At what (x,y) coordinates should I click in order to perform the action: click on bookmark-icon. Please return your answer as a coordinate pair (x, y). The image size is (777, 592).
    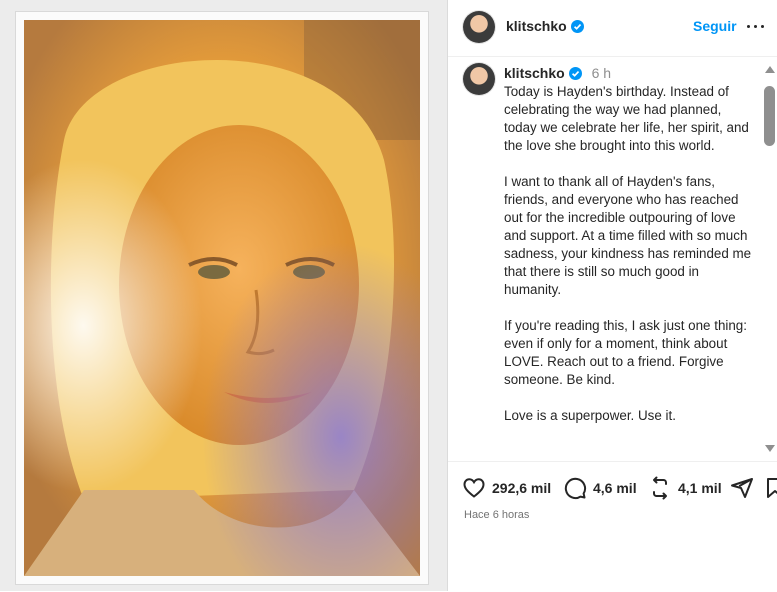
    Looking at the image, I should click on (772, 488).